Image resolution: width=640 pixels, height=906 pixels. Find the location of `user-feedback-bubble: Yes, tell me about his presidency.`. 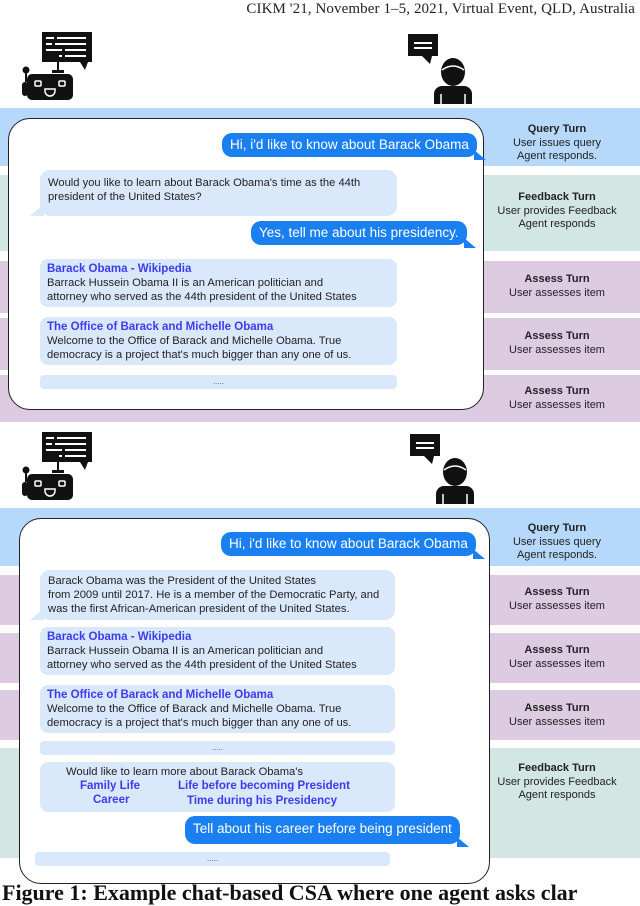

user-feedback-bubble: Yes, tell me about his presidency. is located at coordinates (363, 234).